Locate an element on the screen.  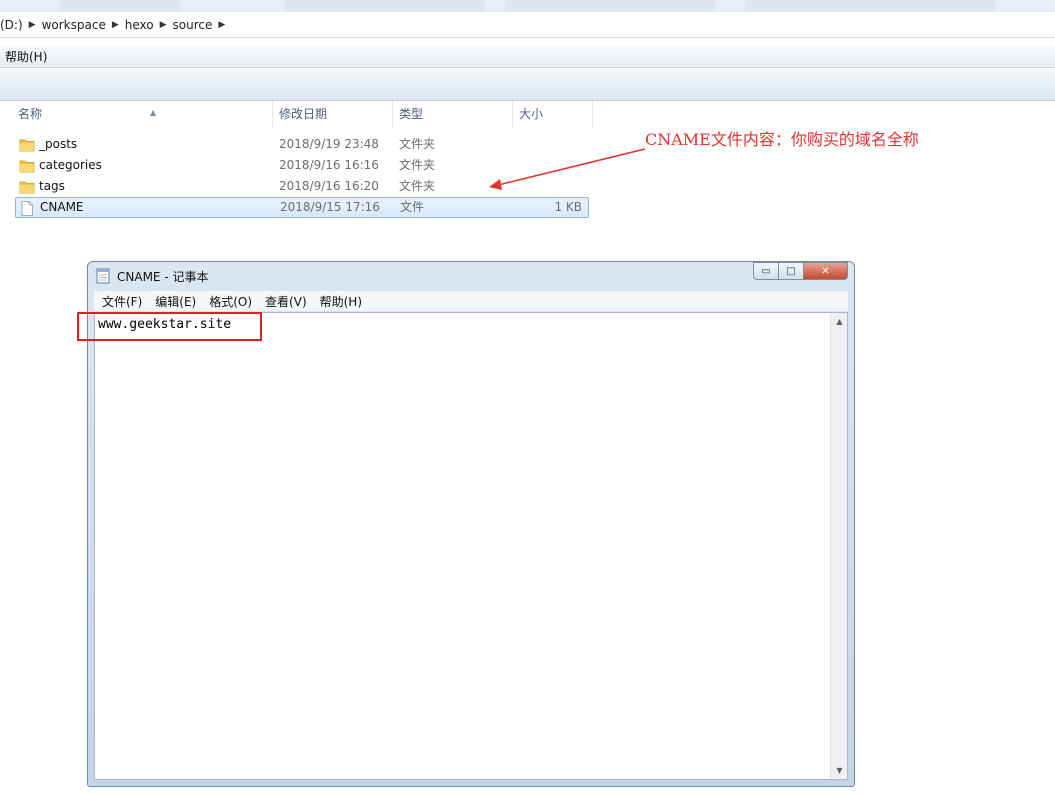
window-controls: ▭ □ ✕ is located at coordinates (800, 271).